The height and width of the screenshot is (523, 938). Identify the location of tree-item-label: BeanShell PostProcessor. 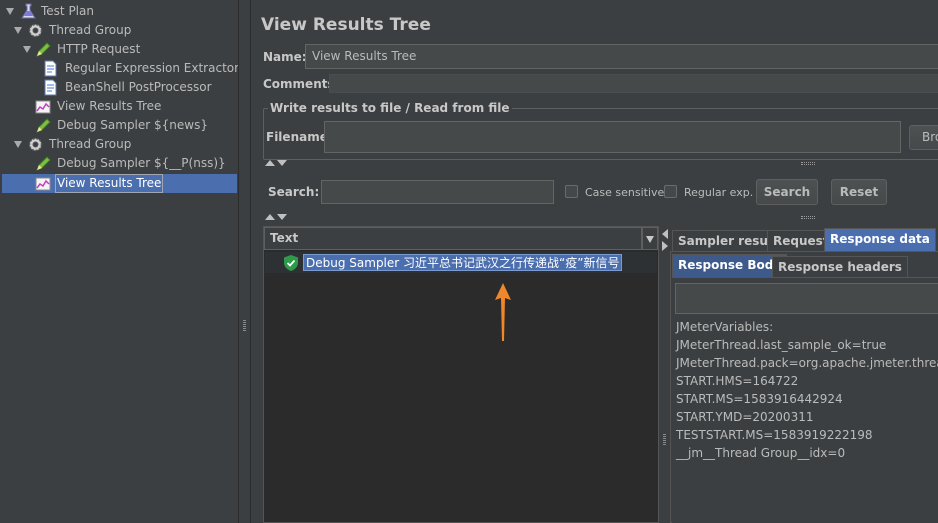
(138, 87).